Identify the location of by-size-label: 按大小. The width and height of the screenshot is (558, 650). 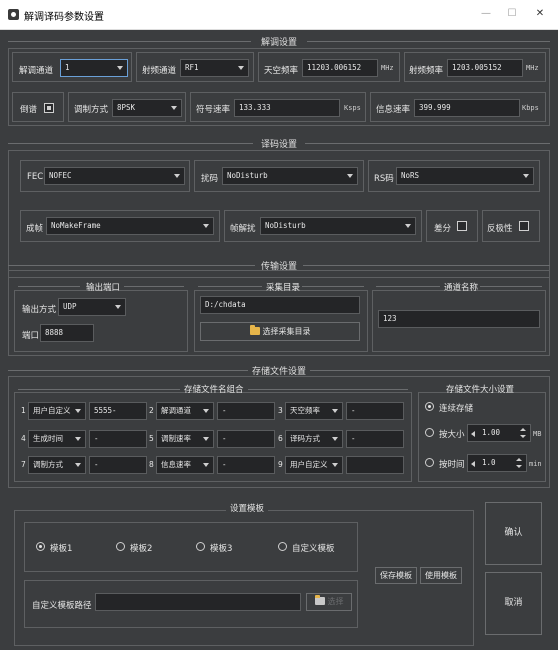
(452, 435).